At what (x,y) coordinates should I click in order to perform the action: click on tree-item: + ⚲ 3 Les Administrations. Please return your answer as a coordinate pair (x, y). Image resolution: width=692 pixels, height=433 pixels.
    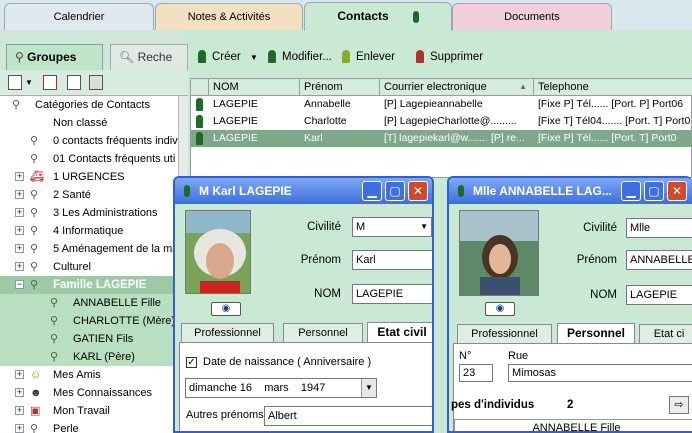
    Looking at the image, I should click on (94, 213).